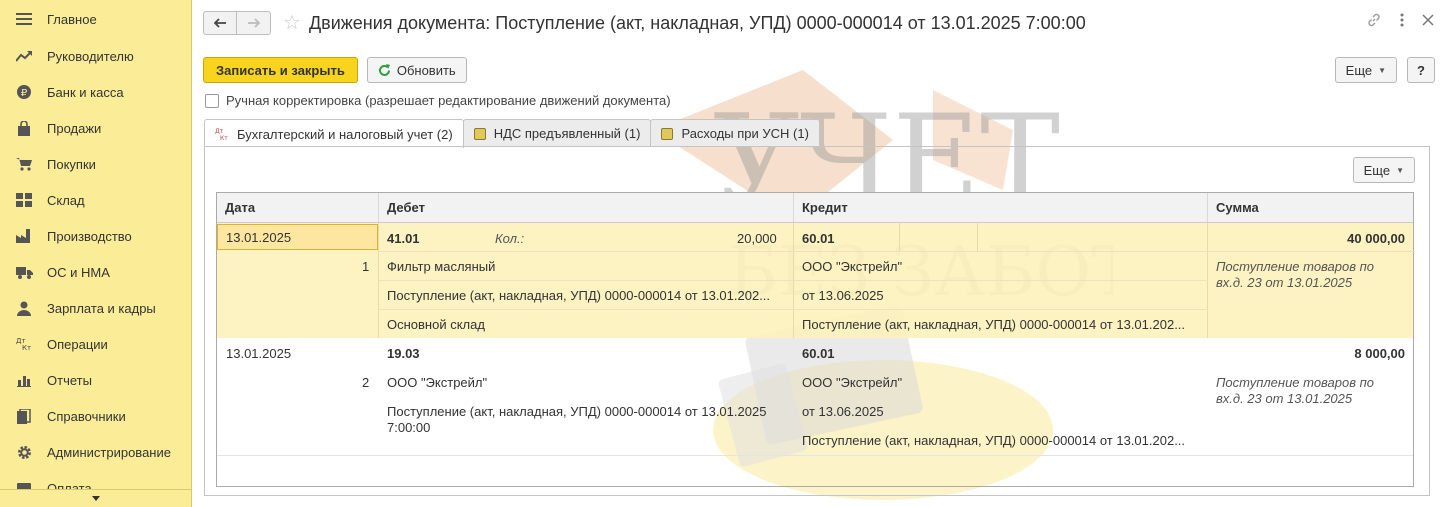 The height and width of the screenshot is (507, 1440). I want to click on sidebar-item-director: Руководителю, so click(95, 56).